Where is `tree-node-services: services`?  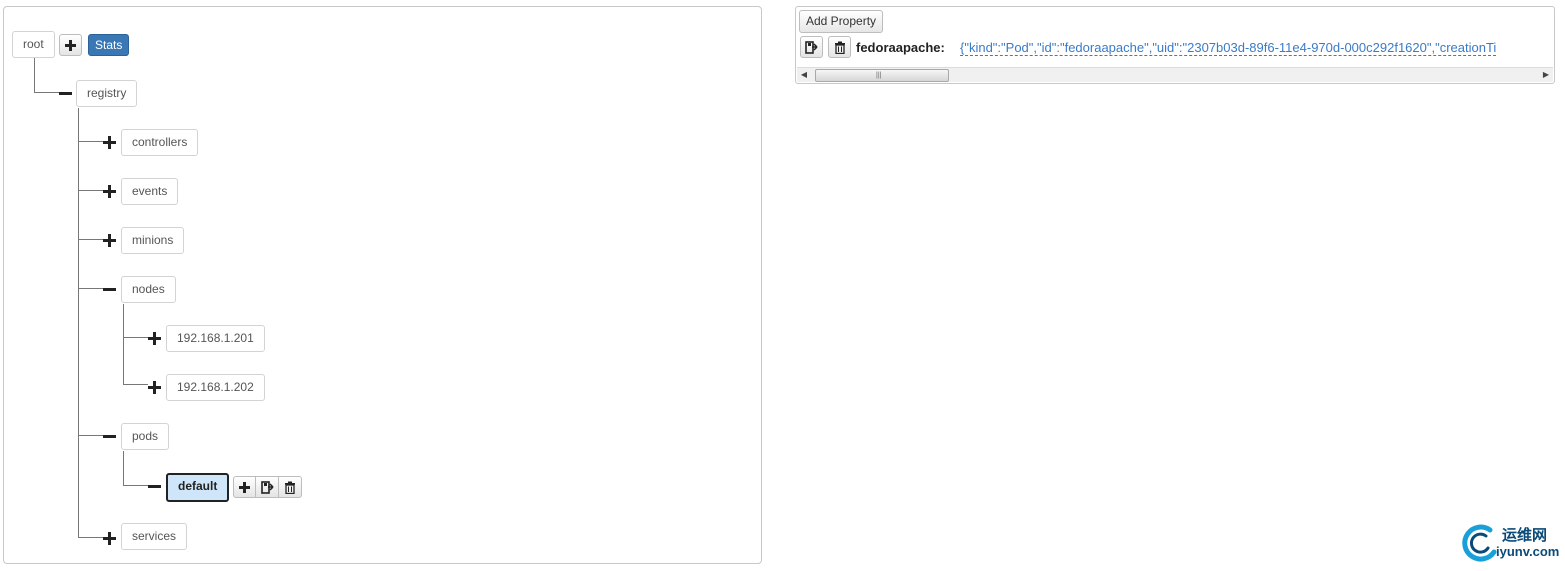 tree-node-services: services is located at coordinates (154, 536).